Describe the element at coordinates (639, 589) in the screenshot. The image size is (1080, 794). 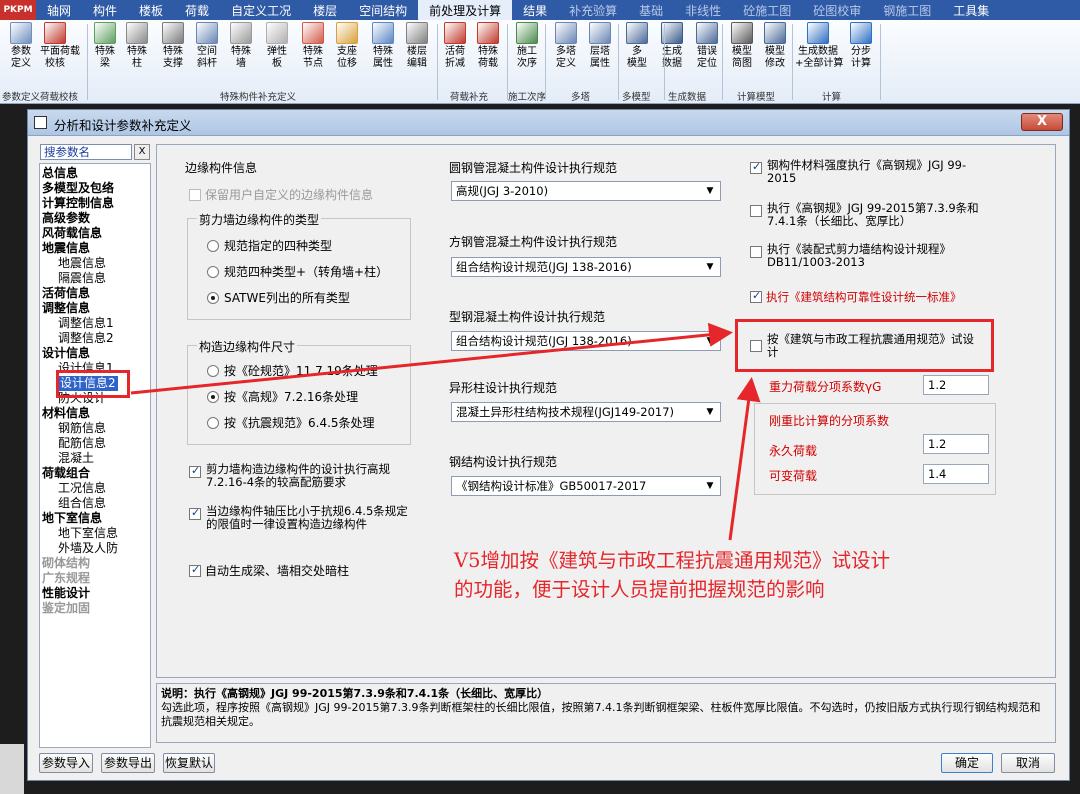
I see `annotation-line-2: 的功能，便于设计人员提前把握规范的影响` at that location.